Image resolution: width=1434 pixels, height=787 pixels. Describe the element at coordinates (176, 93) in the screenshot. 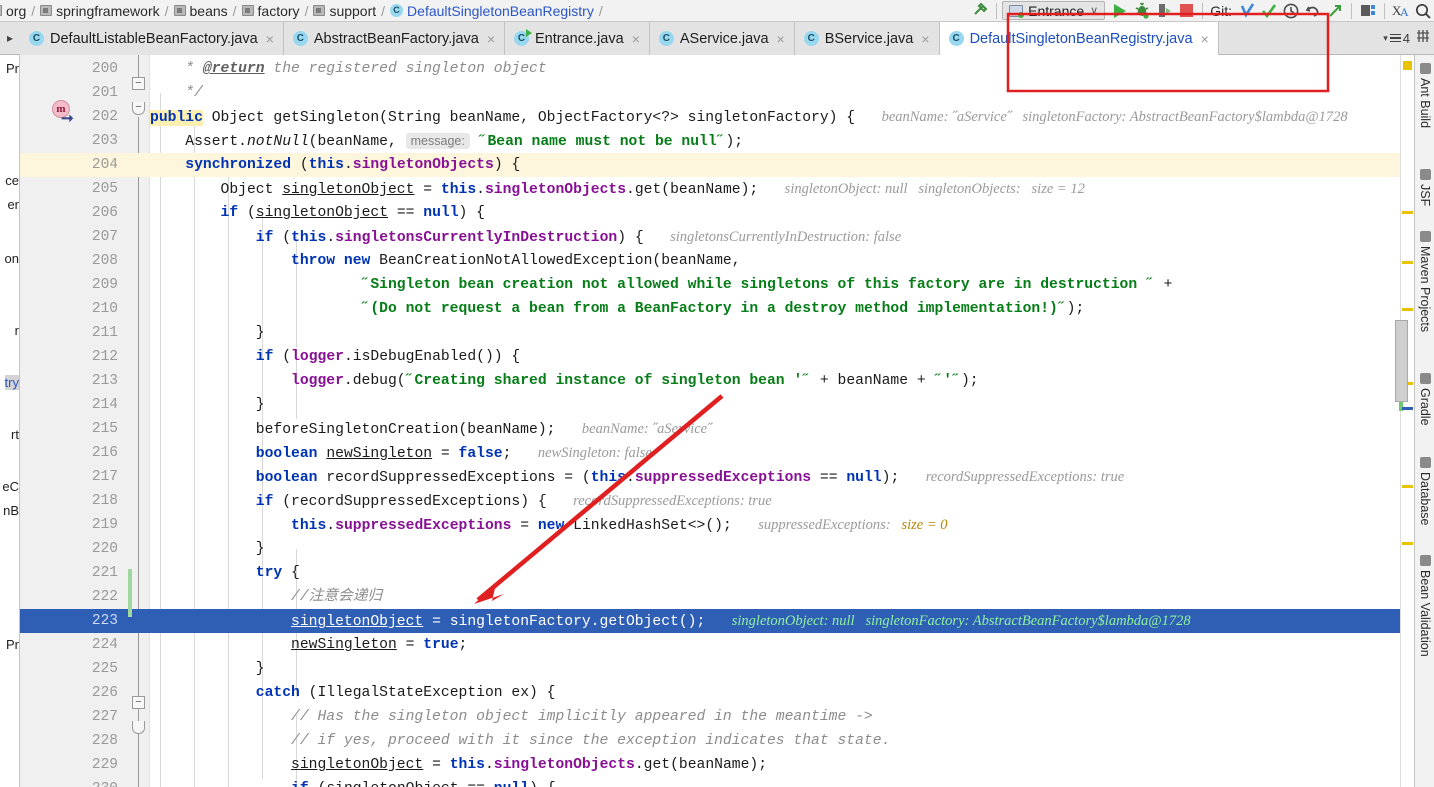

I see `code-line-text: */` at that location.